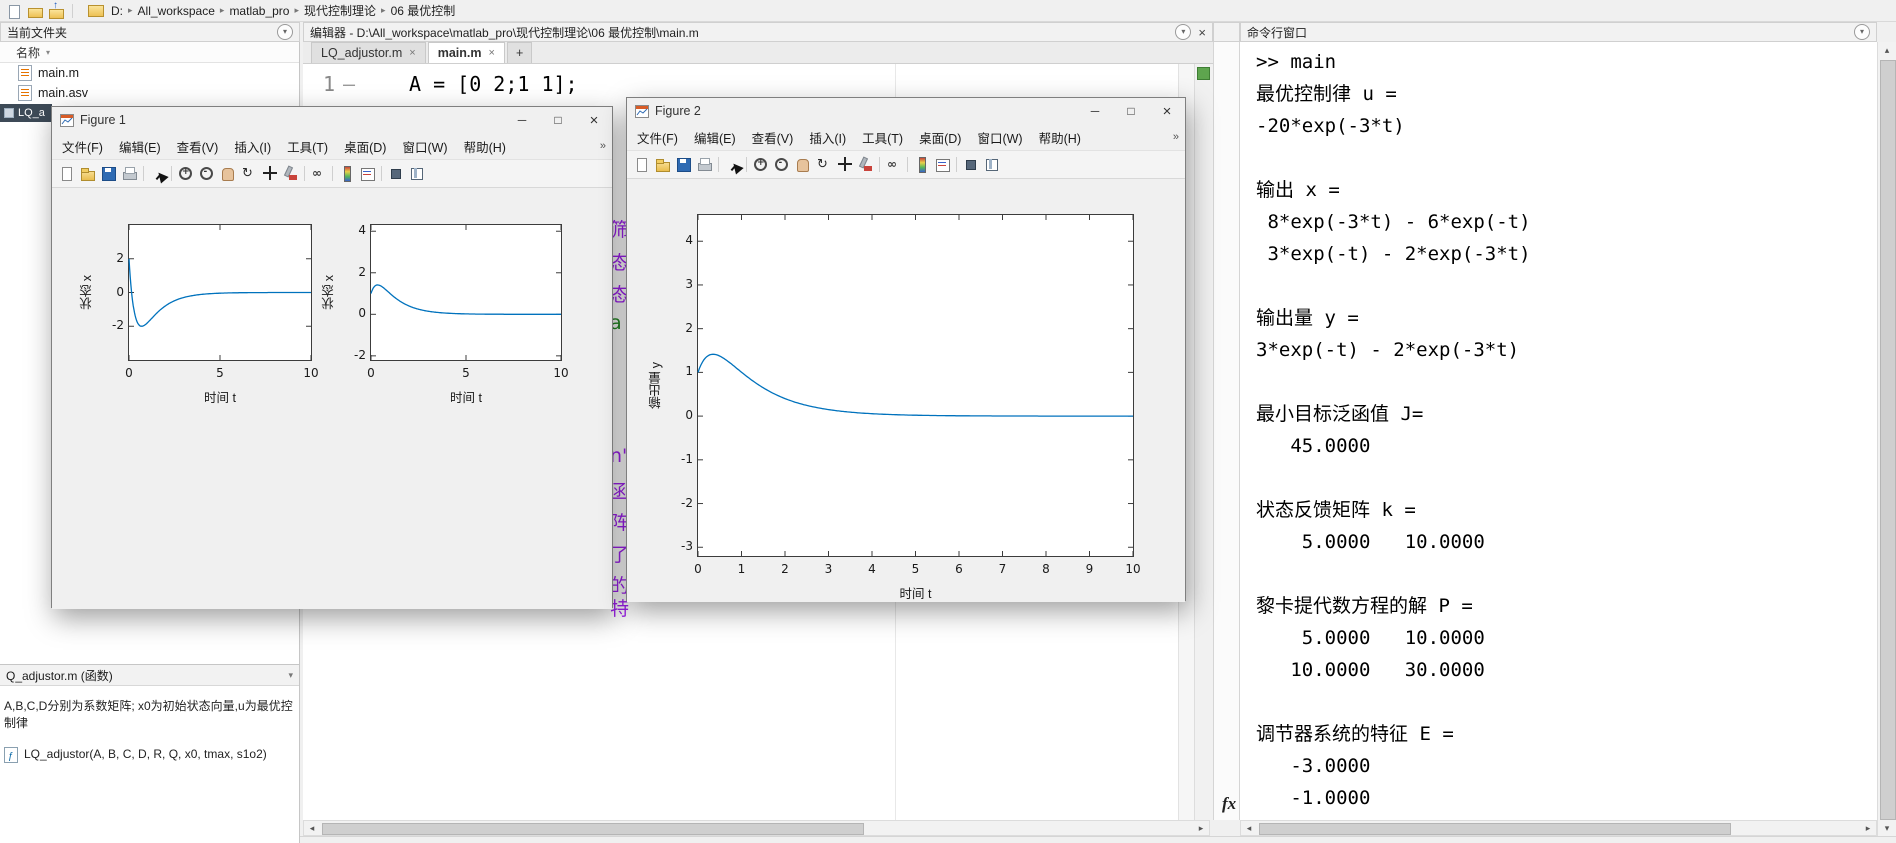  I want to click on fold-marker: –, so click(349, 84).